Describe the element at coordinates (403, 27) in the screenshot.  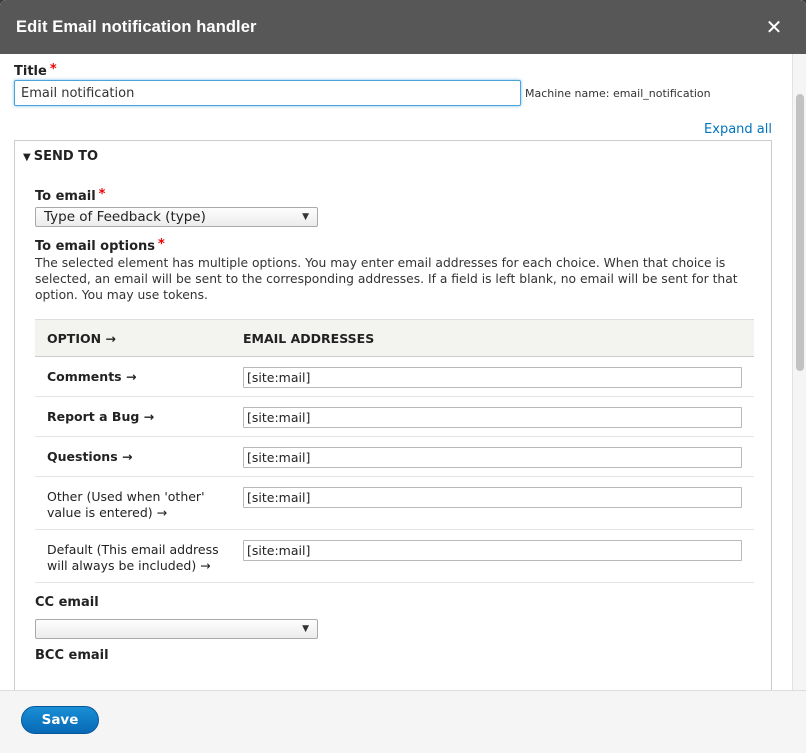
I see `dialog-titlebar: Edit Email notification handler ✕` at that location.